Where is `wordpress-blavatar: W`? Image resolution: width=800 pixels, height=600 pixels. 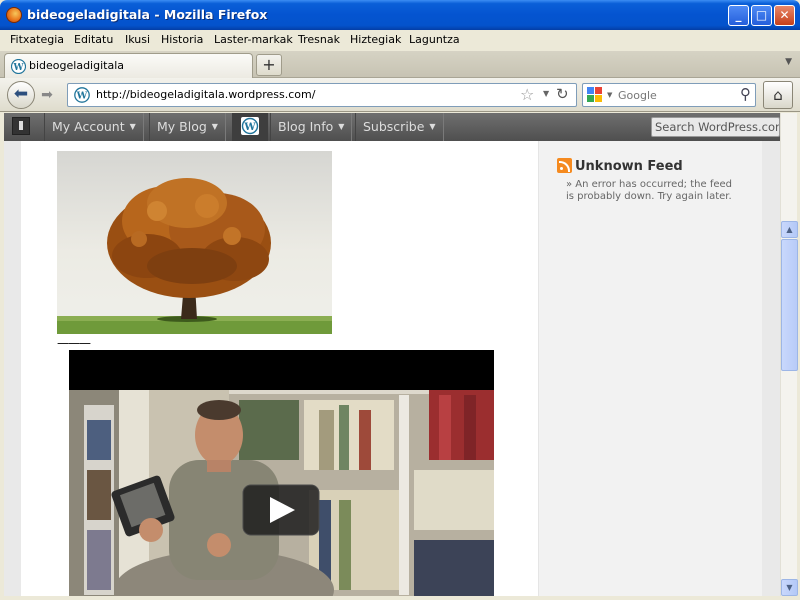 wordpress-blavatar: W is located at coordinates (250, 127).